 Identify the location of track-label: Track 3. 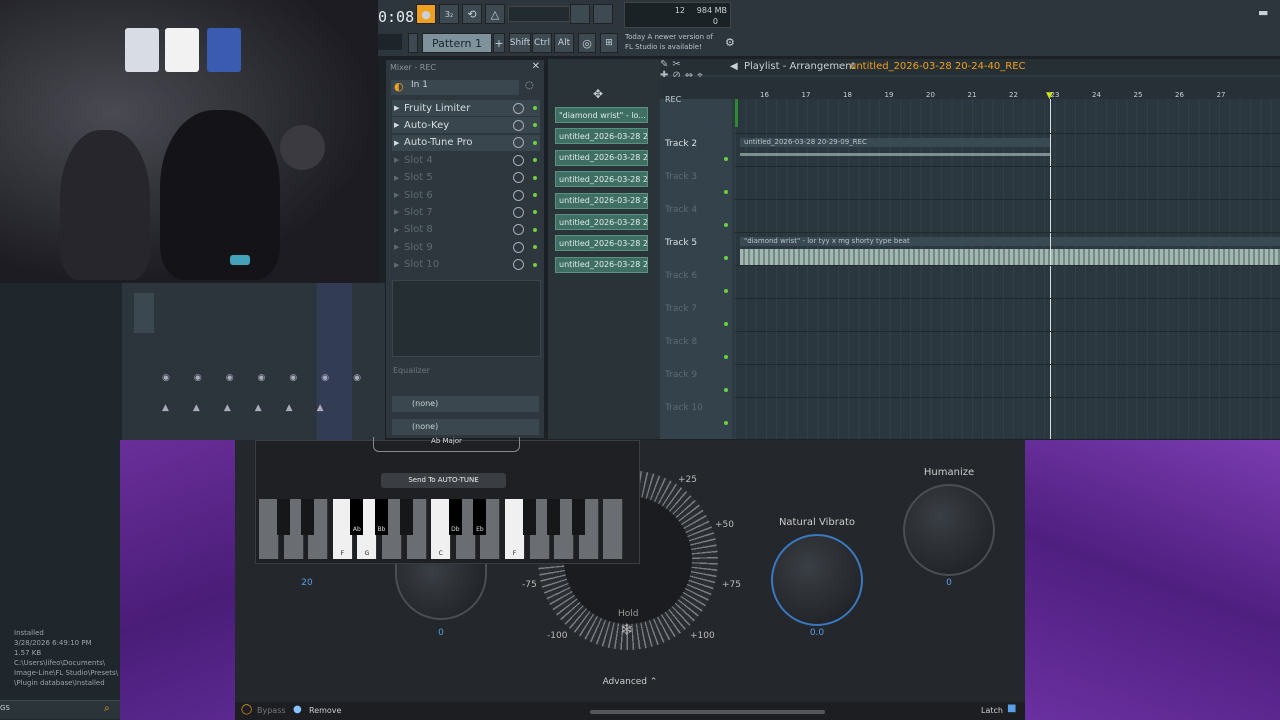
(681, 177).